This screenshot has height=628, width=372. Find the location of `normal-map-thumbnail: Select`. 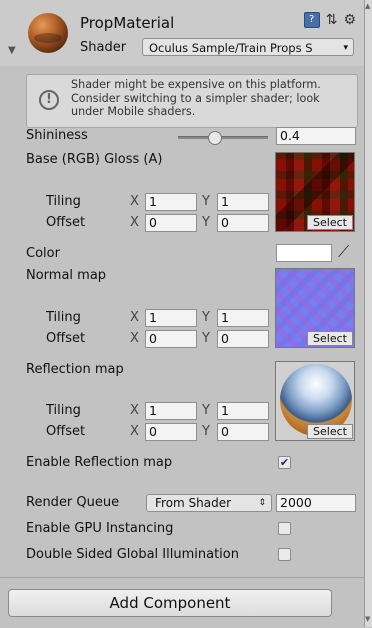

normal-map-thumbnail: Select is located at coordinates (315, 308).